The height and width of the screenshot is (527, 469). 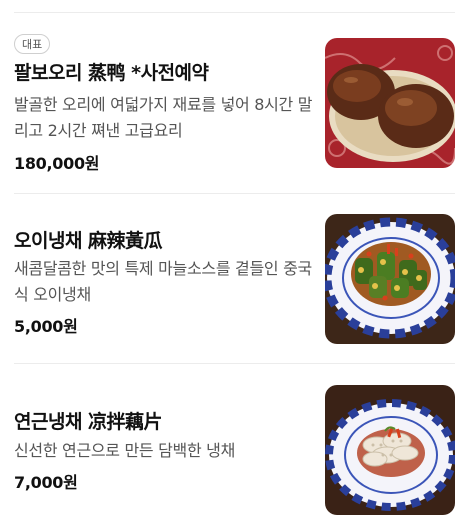 I want to click on cucumber-salad-photo, so click(x=390, y=279).